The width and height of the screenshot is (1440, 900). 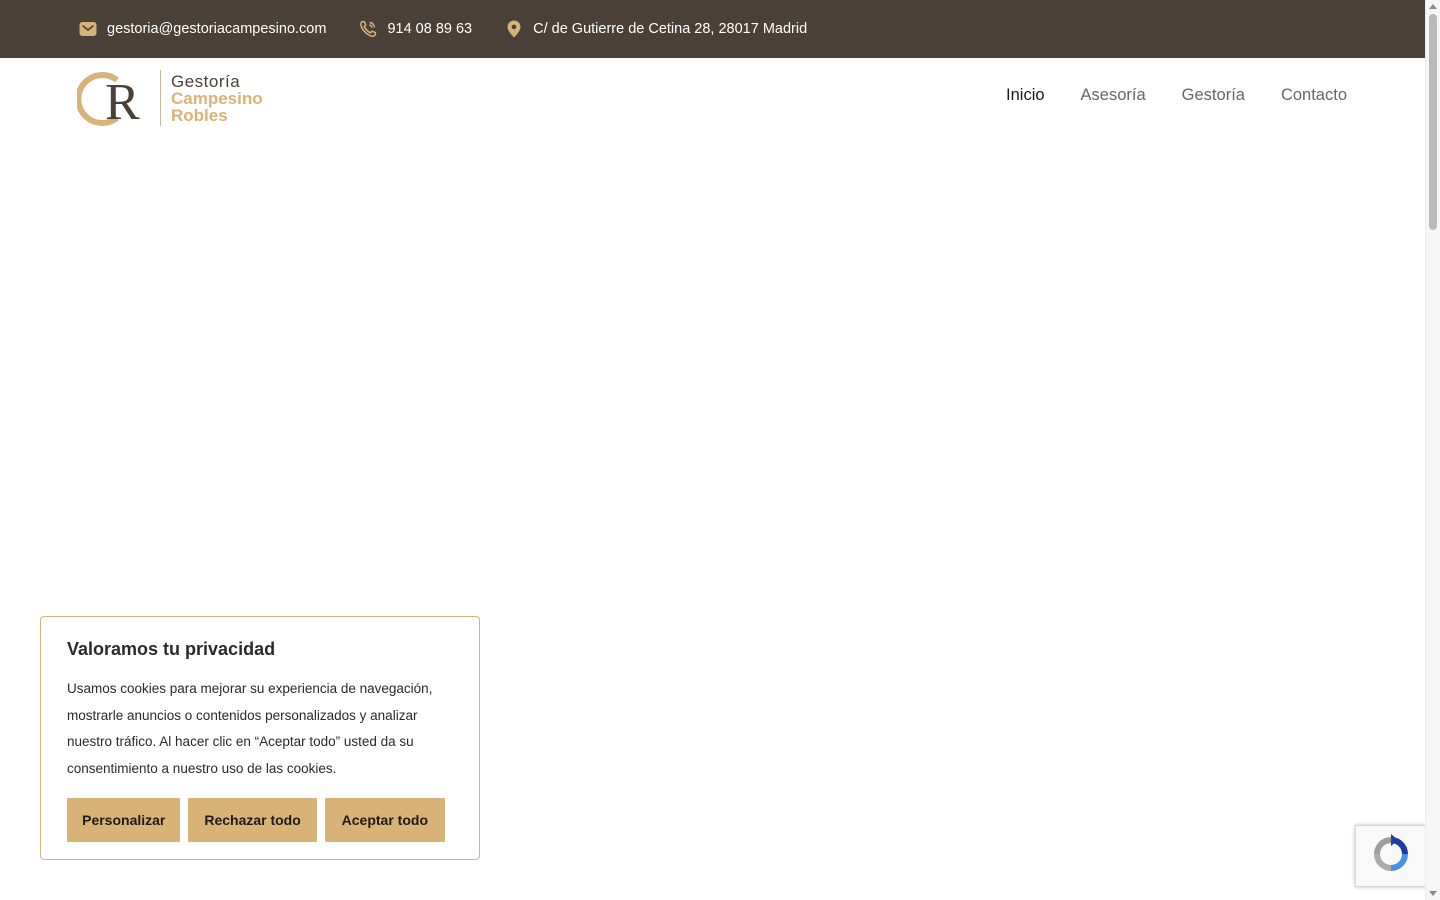 I want to click on scroll-down-arrow-icon, so click(x=1433, y=893).